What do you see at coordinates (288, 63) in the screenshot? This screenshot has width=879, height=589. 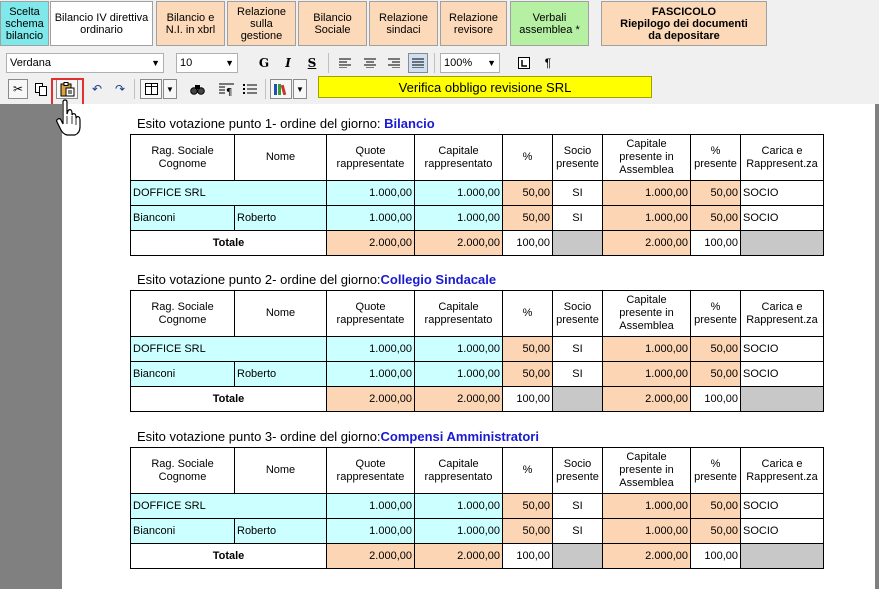 I see `italic-button: I` at bounding box center [288, 63].